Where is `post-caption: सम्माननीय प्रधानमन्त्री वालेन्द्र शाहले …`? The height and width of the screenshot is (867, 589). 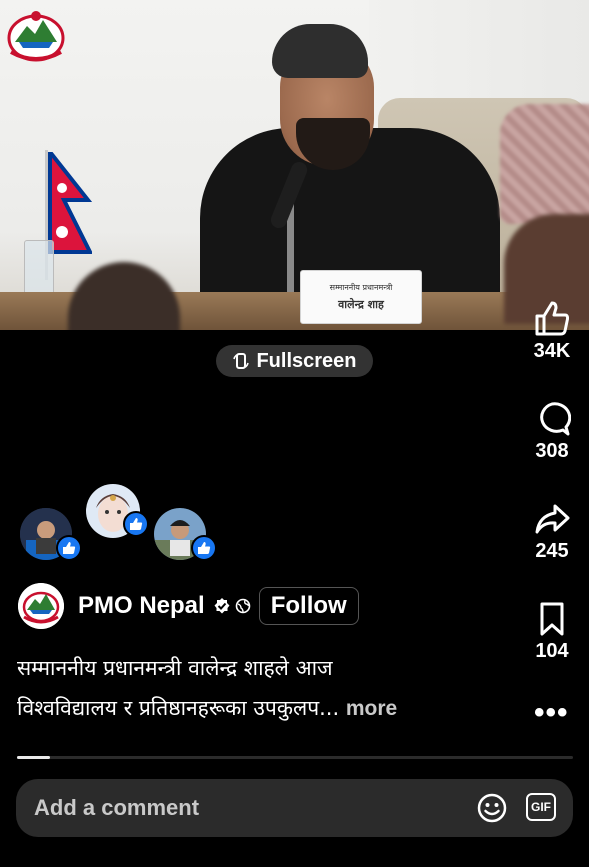 post-caption: सम्माननीय प्रधानमन्त्री वालेन्द्र शाहले … is located at coordinates (267, 688).